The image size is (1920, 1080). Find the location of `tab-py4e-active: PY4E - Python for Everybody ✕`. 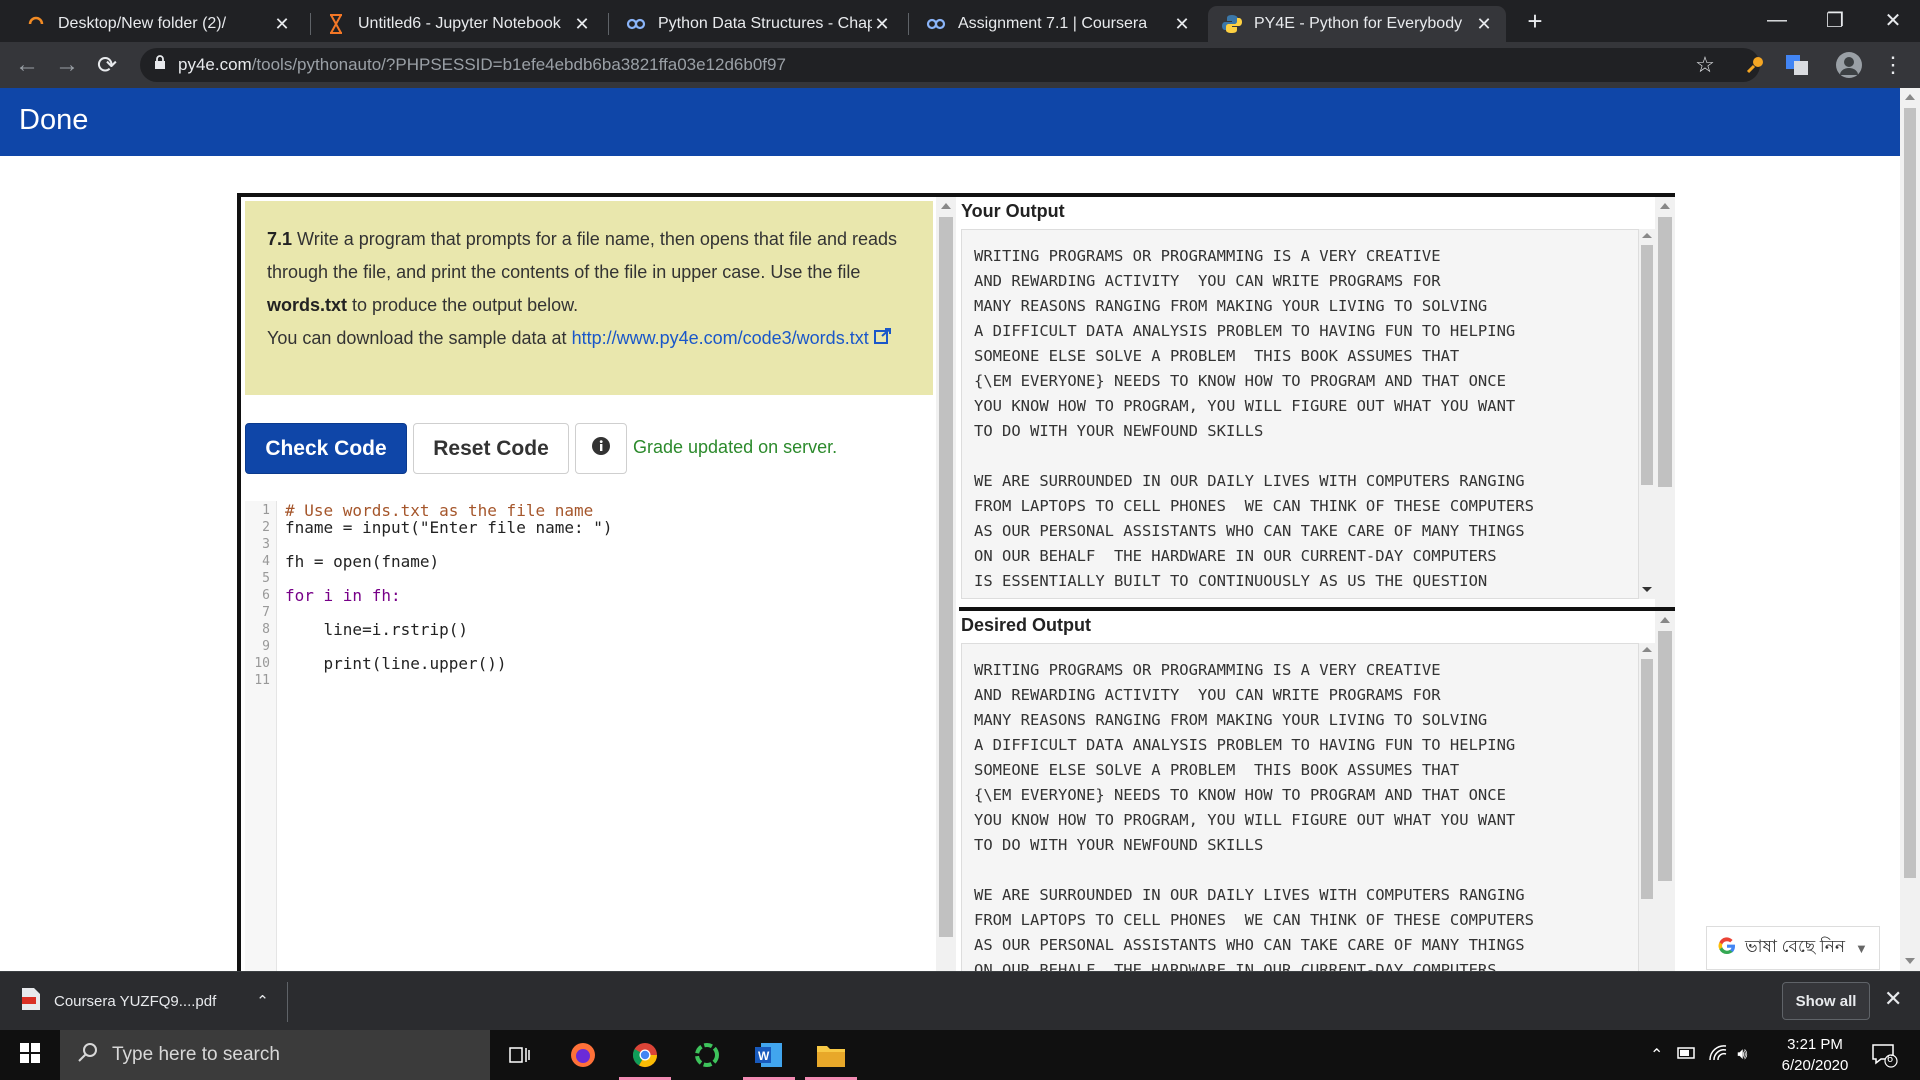

tab-py4e-active: PY4E - Python for Everybody ✕ is located at coordinates (1357, 24).